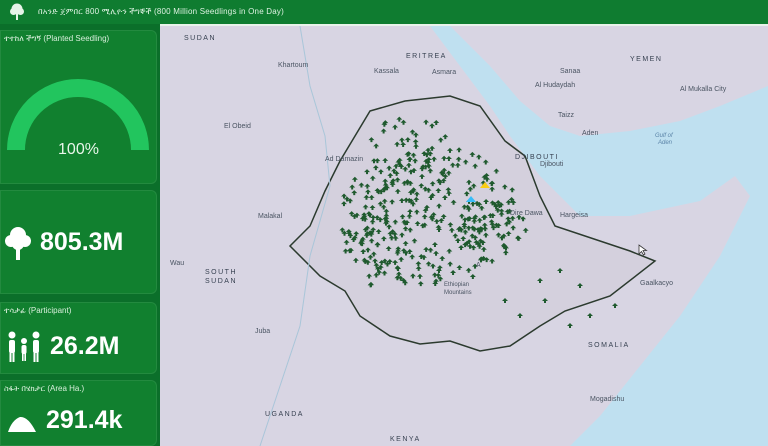 The width and height of the screenshot is (768, 446). I want to click on area-value: 291.4k, so click(84, 420).